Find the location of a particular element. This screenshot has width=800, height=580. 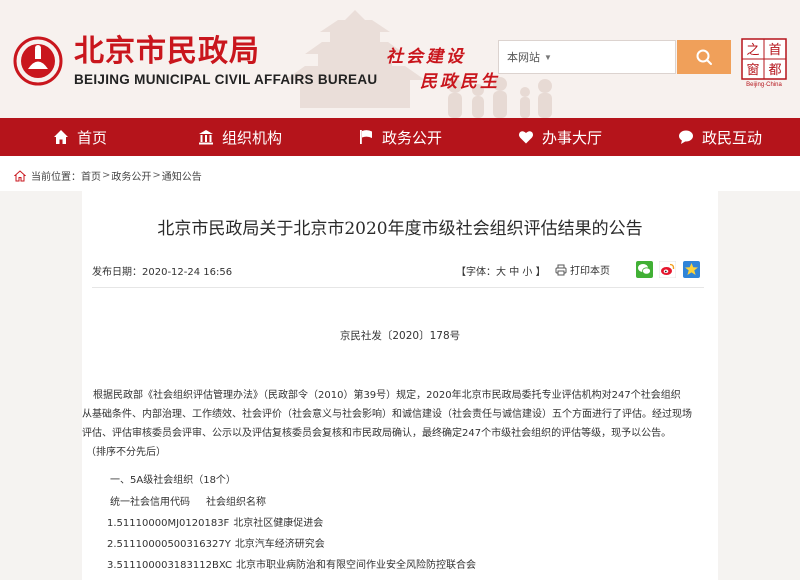

search-scope-select: 本网站 ▼ is located at coordinates (525, 57).